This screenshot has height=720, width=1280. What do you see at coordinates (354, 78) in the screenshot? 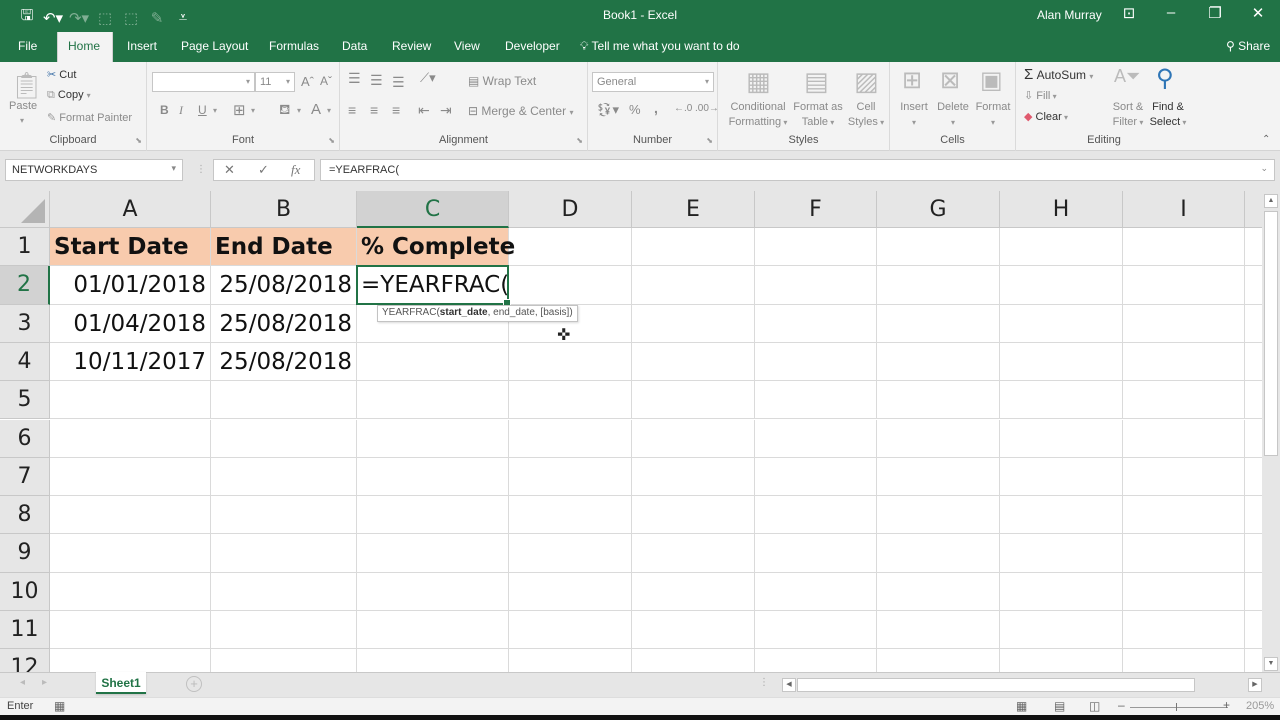
I see `top-align-icon: ☰` at bounding box center [354, 78].